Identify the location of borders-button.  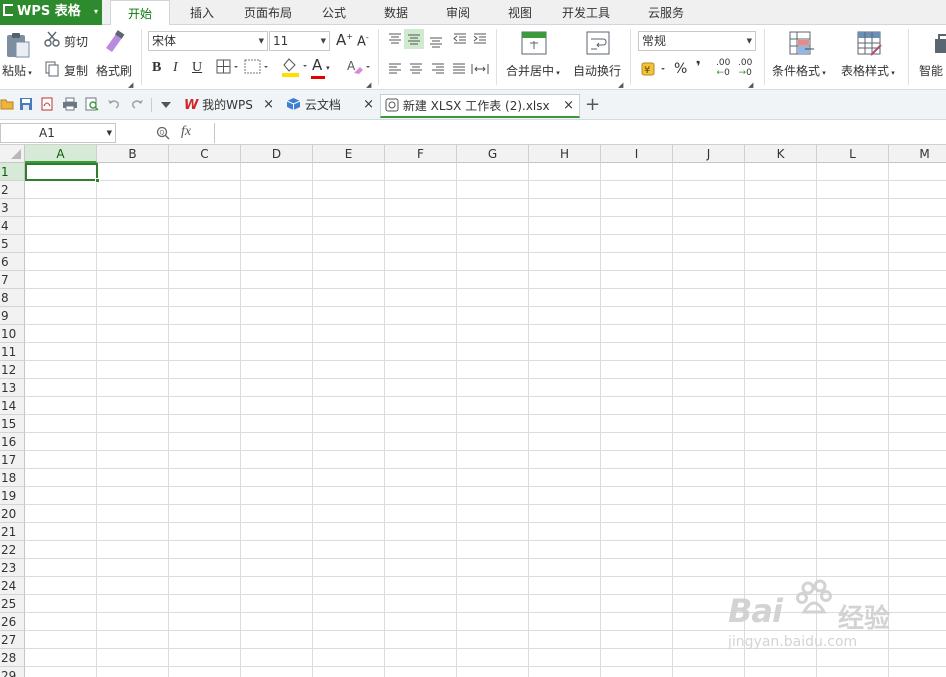
(228, 68).